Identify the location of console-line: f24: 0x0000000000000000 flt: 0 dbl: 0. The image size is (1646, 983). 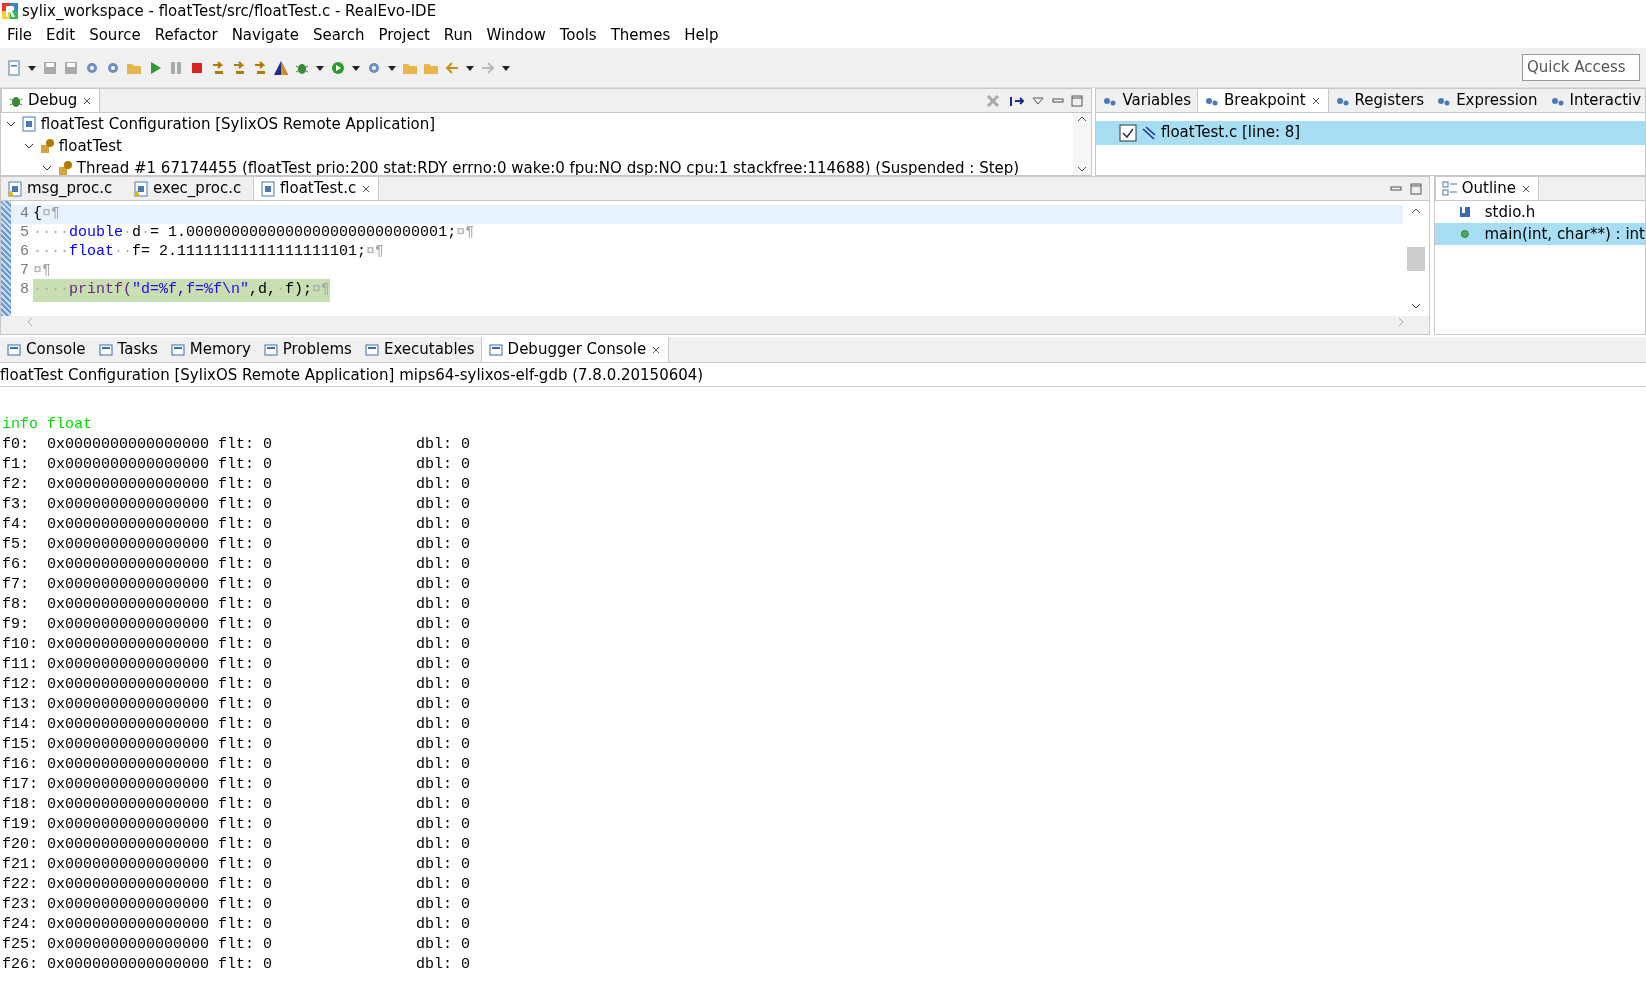
(237, 925).